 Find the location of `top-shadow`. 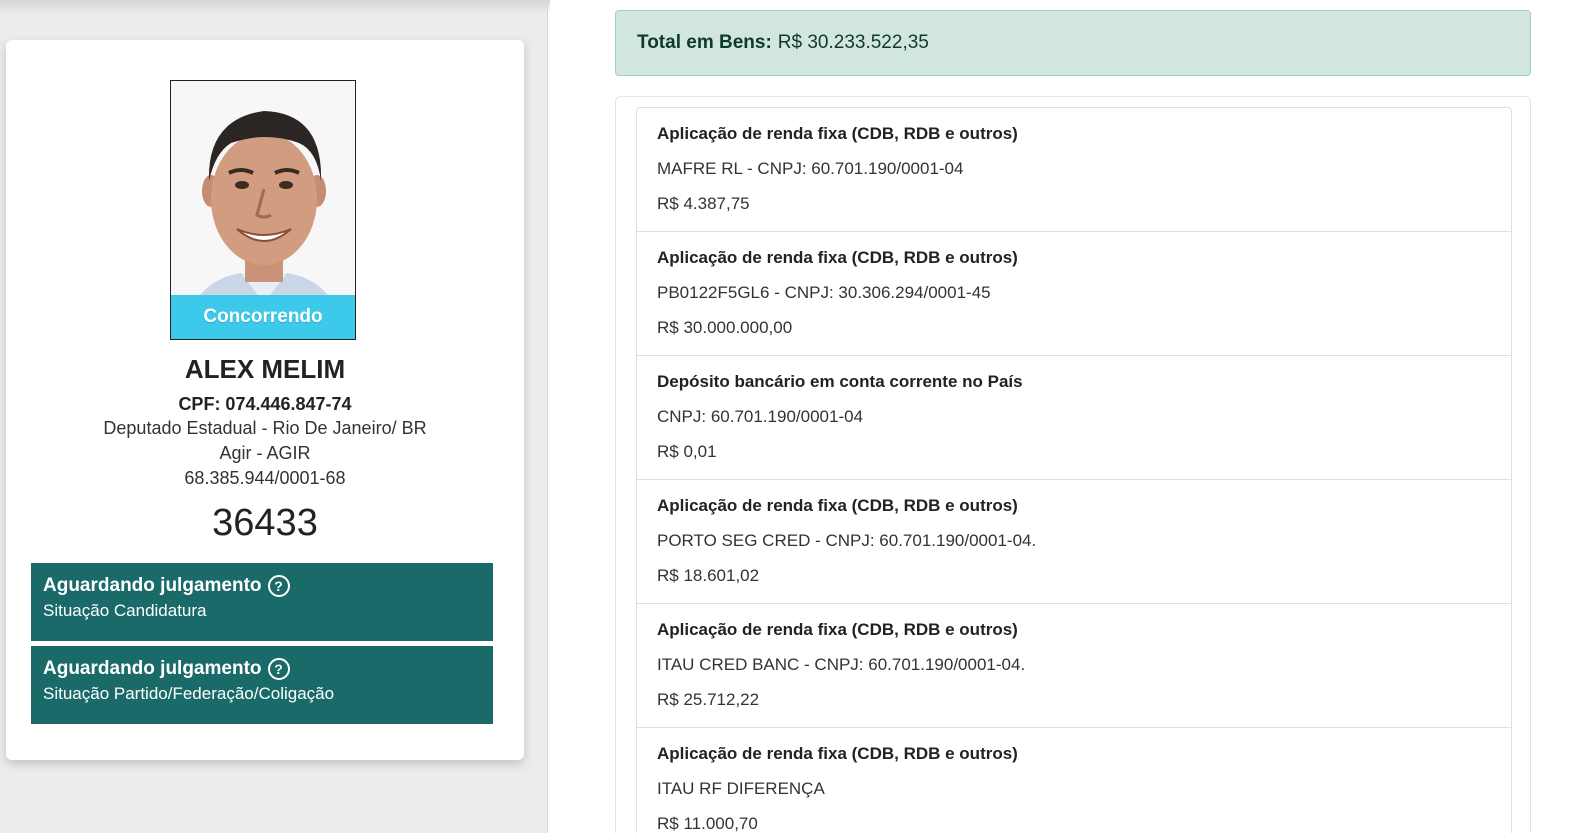

top-shadow is located at coordinates (275, 7).